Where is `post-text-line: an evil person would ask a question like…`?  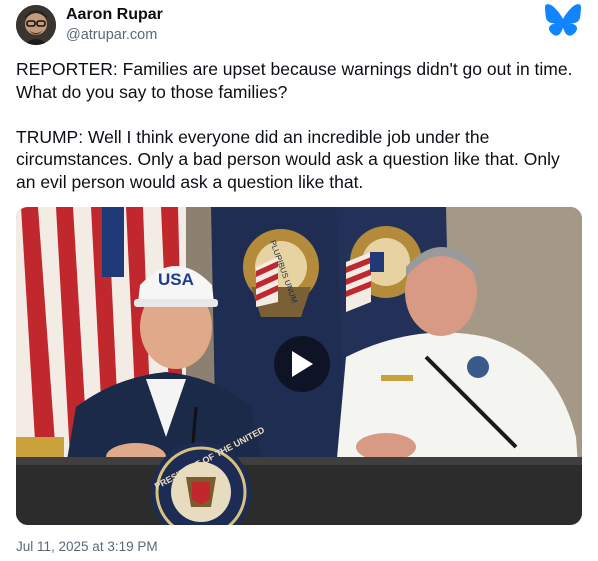 post-text-line: an evil person would ask a question like… is located at coordinates (190, 181).